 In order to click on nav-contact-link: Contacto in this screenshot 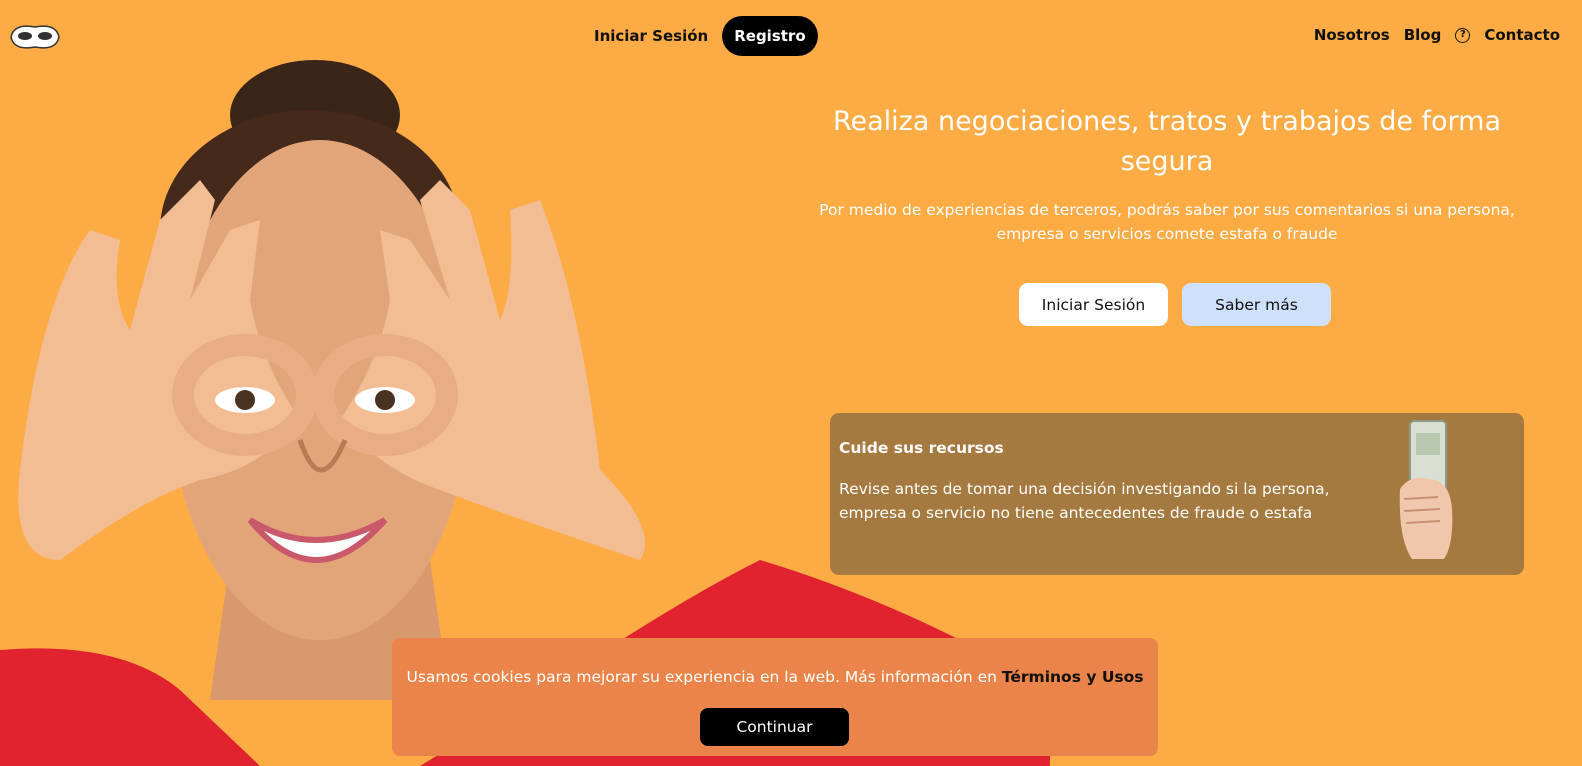, I will do `click(1522, 35)`.